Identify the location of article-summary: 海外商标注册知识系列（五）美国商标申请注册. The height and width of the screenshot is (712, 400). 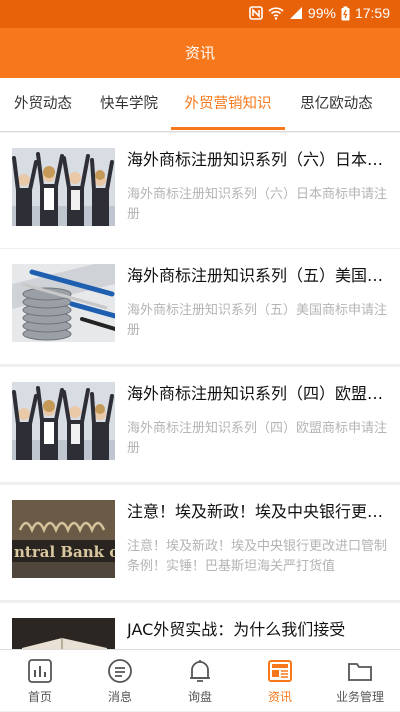
(257, 320).